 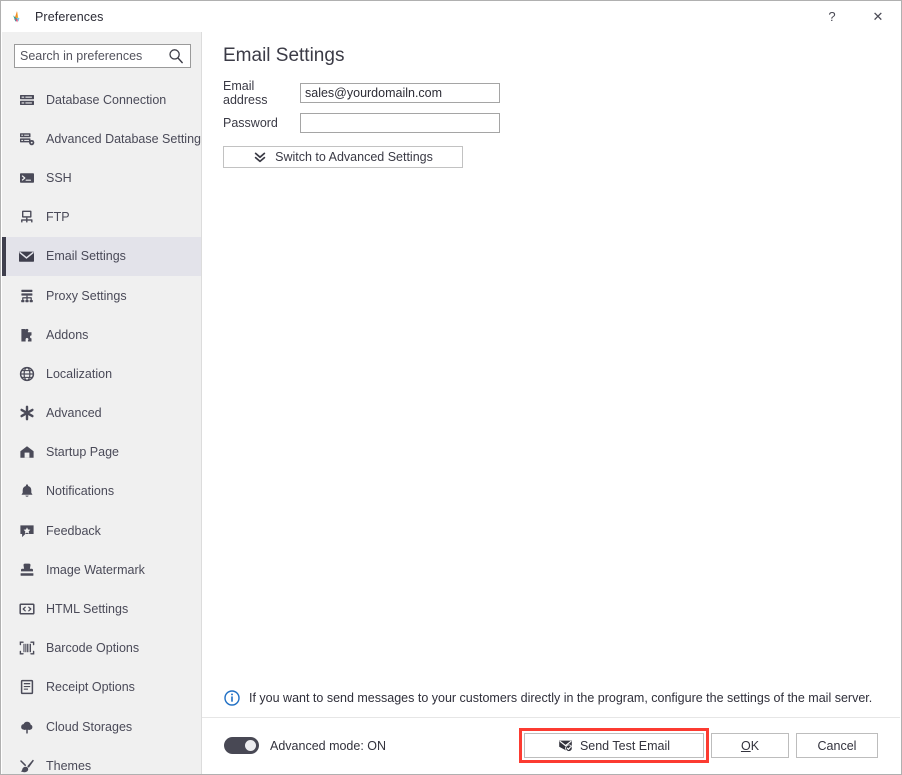 I want to click on proxy-icon, so click(x=26, y=295).